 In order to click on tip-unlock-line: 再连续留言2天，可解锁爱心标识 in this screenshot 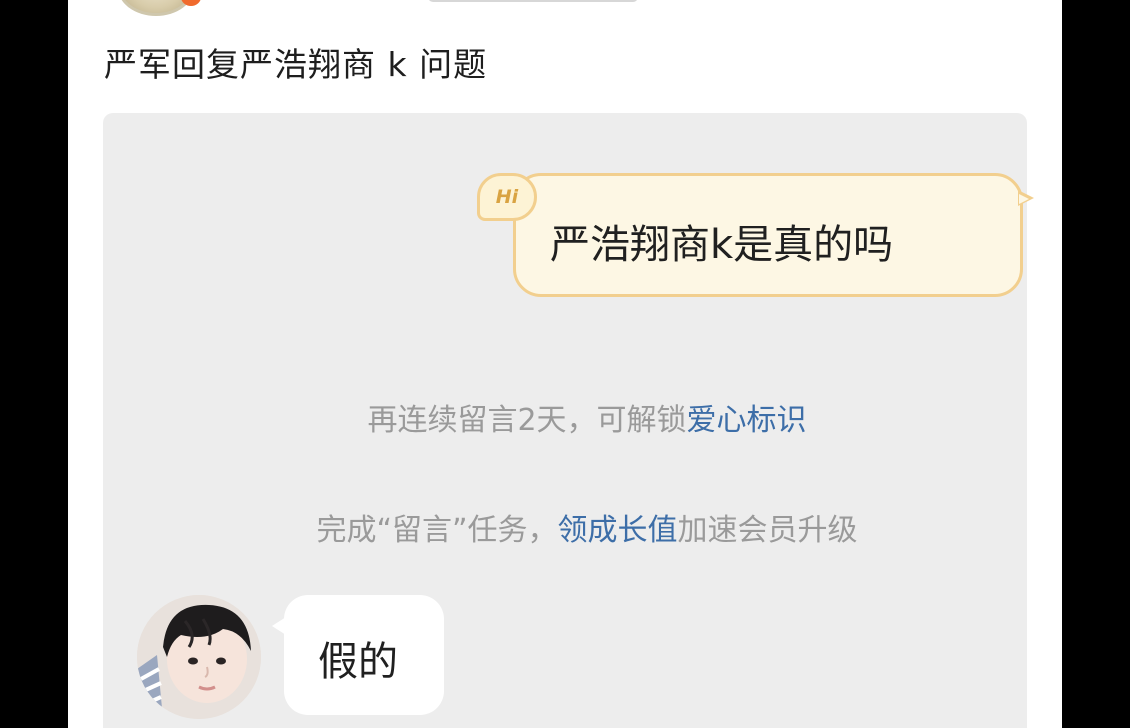, I will do `click(565, 417)`.